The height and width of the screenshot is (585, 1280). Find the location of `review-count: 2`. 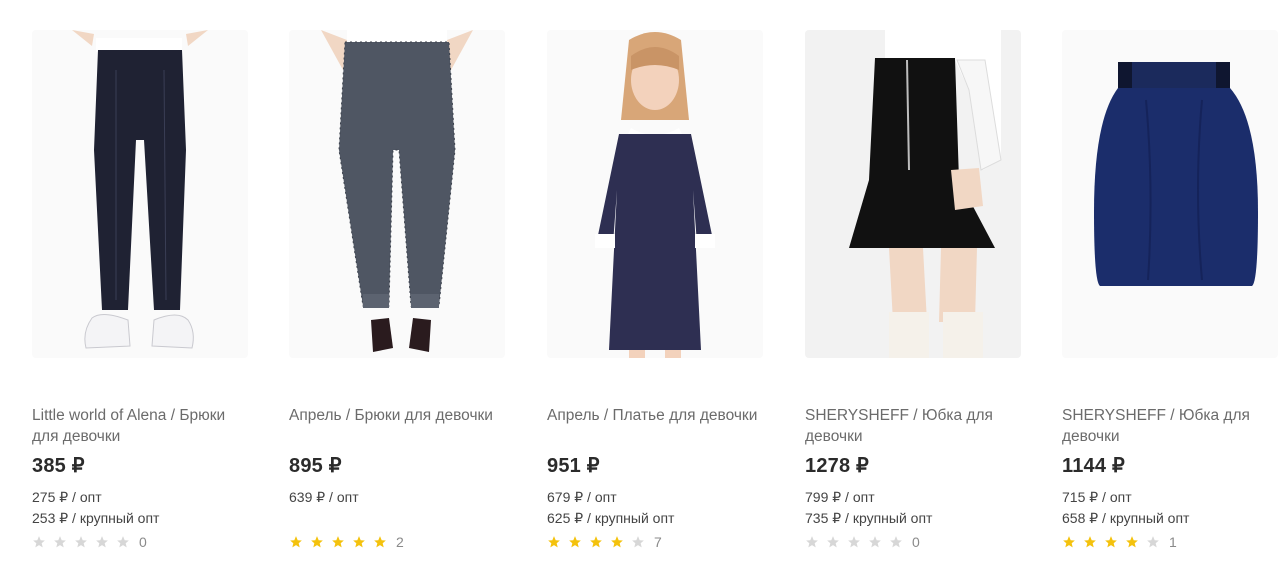

review-count: 2 is located at coordinates (400, 542).